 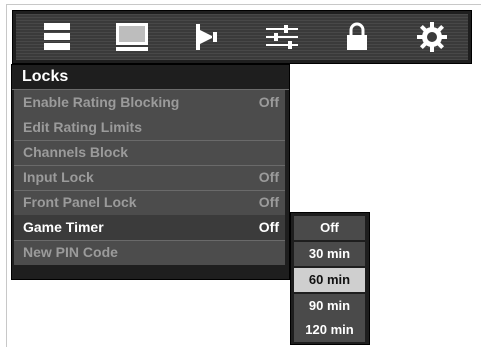 I want to click on tab-picture, so click(x=131, y=37).